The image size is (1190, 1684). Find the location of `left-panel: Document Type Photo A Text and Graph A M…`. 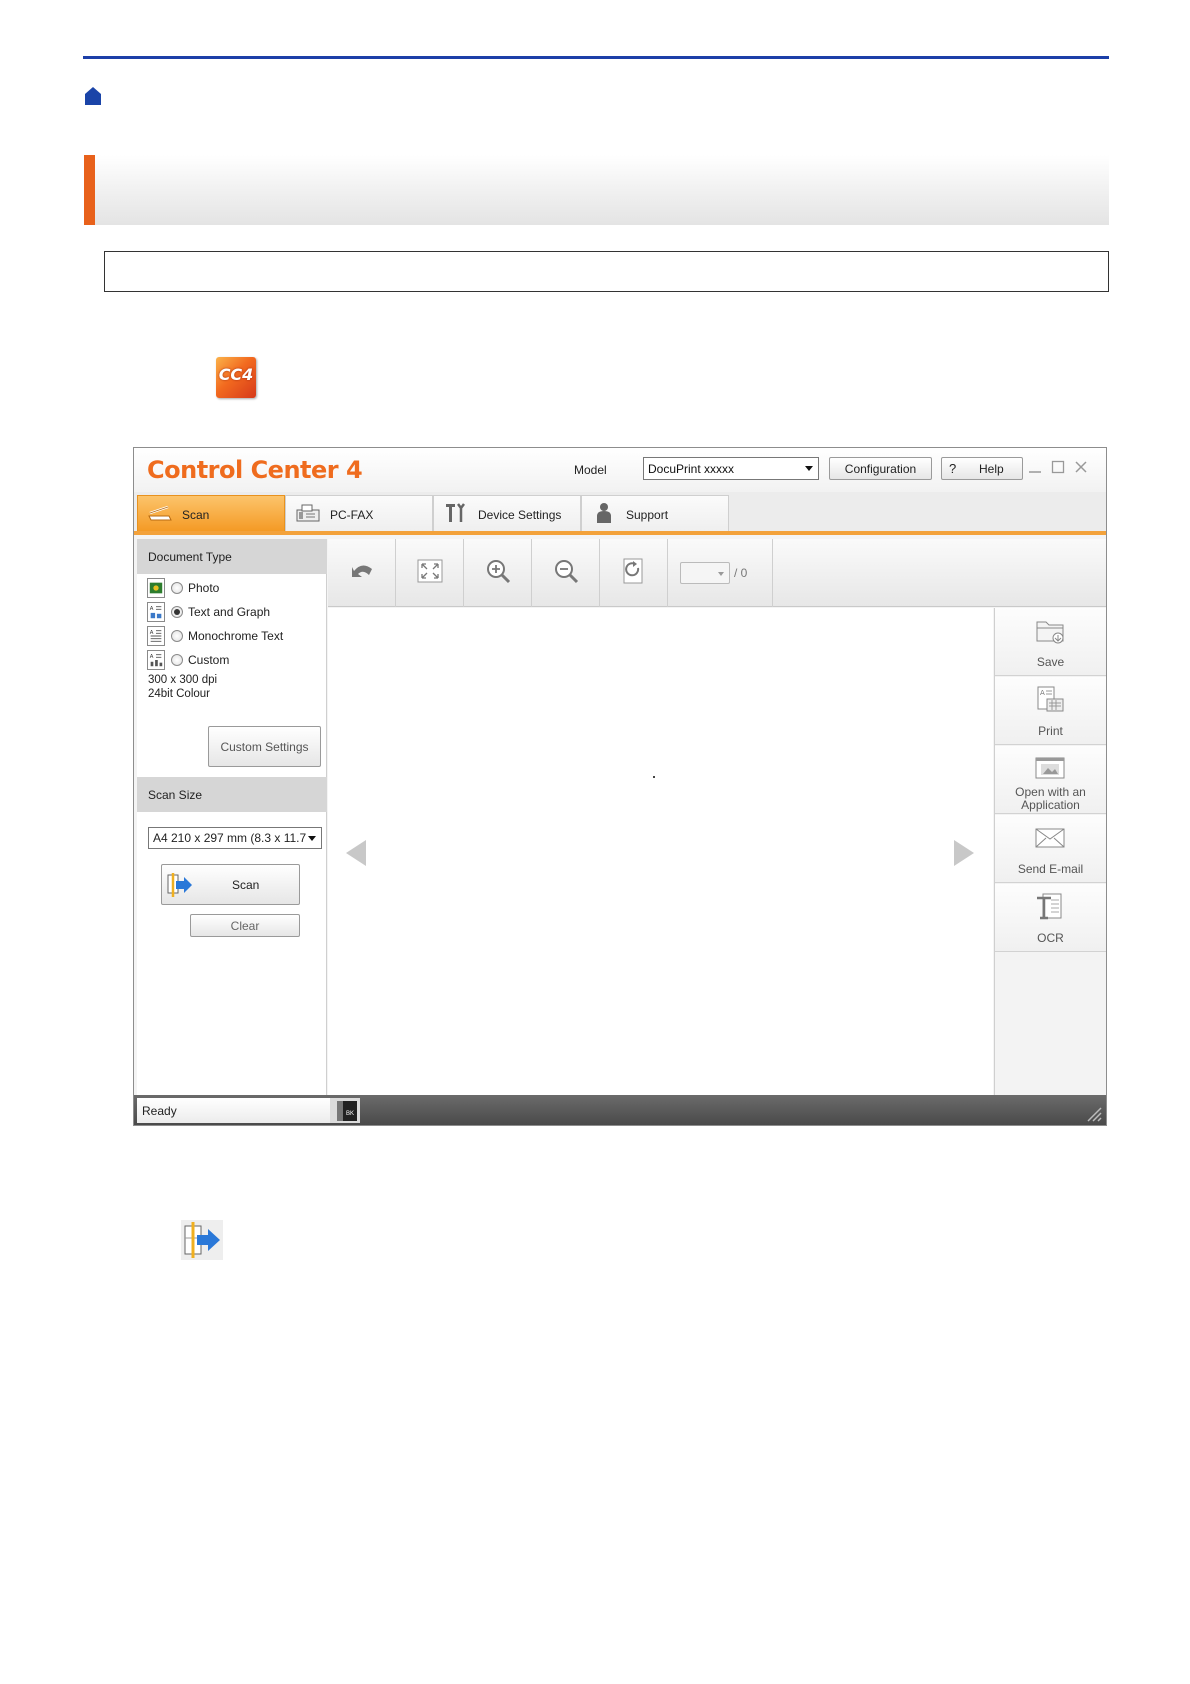

left-panel: Document Type Photo A Text and Graph A M… is located at coordinates (232, 817).